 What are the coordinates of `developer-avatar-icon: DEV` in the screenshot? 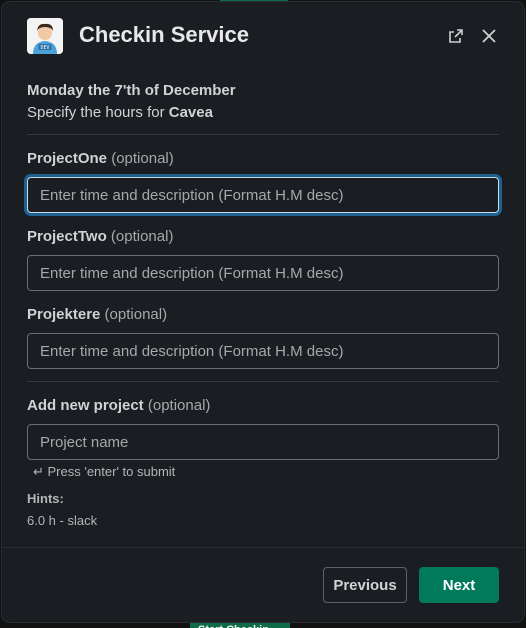 It's located at (45, 36).